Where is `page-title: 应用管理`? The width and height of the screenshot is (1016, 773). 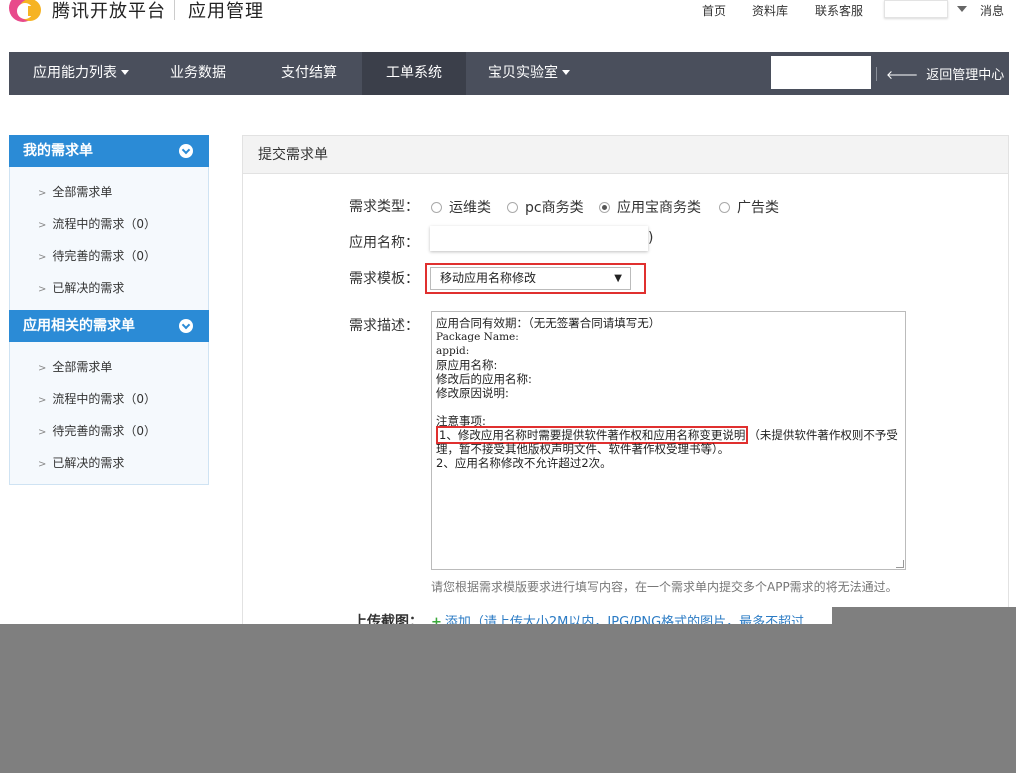
page-title: 应用管理 is located at coordinates (226, 11).